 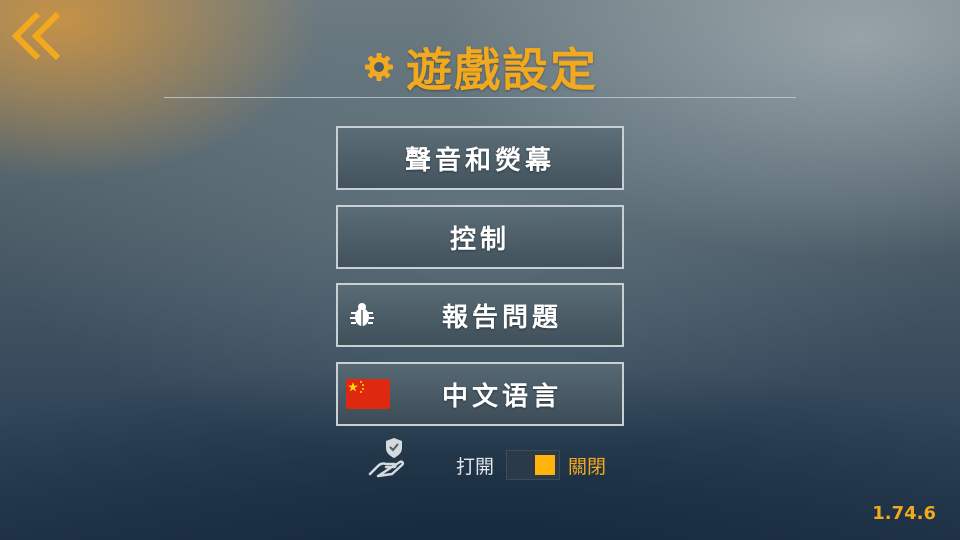 What do you see at coordinates (501, 396) in the screenshot?
I see `language-label: 中文语言` at bounding box center [501, 396].